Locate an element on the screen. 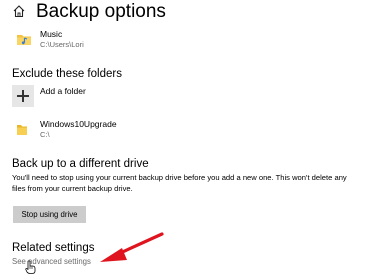 This screenshot has height=280, width=380. red-arrow-icon is located at coordinates (132, 247).